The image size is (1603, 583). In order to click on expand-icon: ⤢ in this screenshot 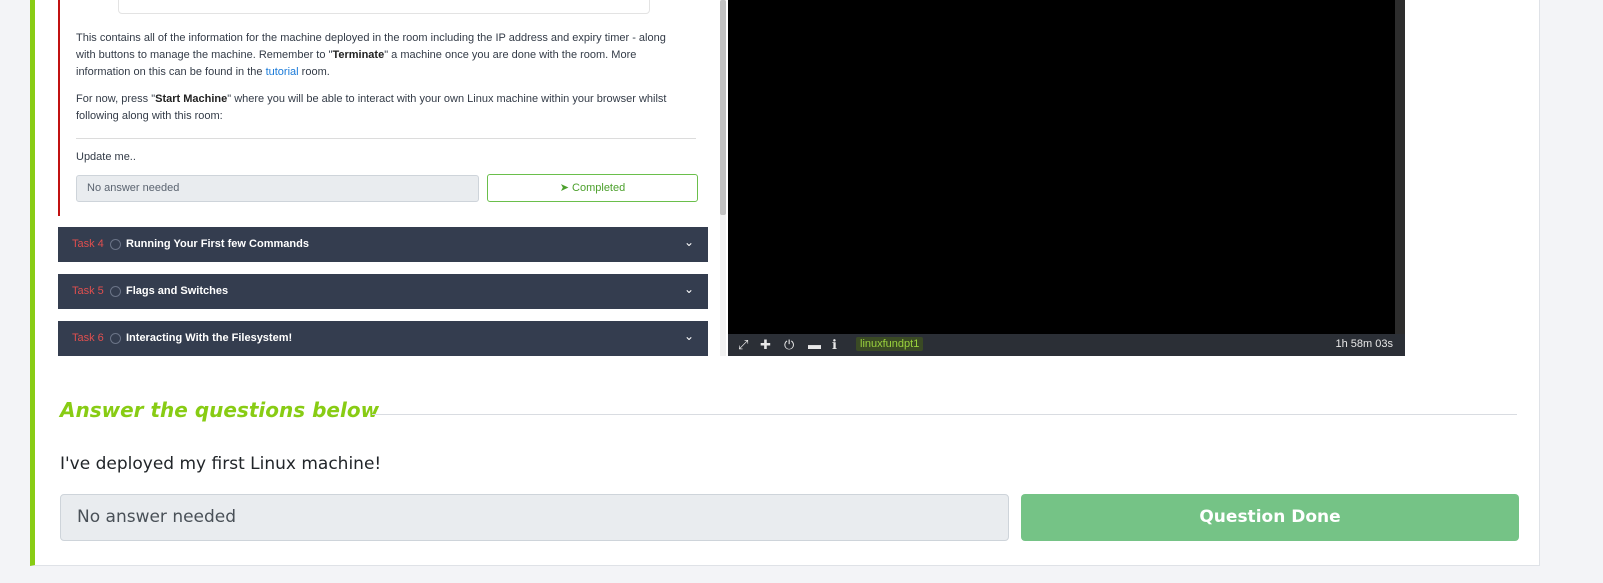, I will do `click(743, 345)`.